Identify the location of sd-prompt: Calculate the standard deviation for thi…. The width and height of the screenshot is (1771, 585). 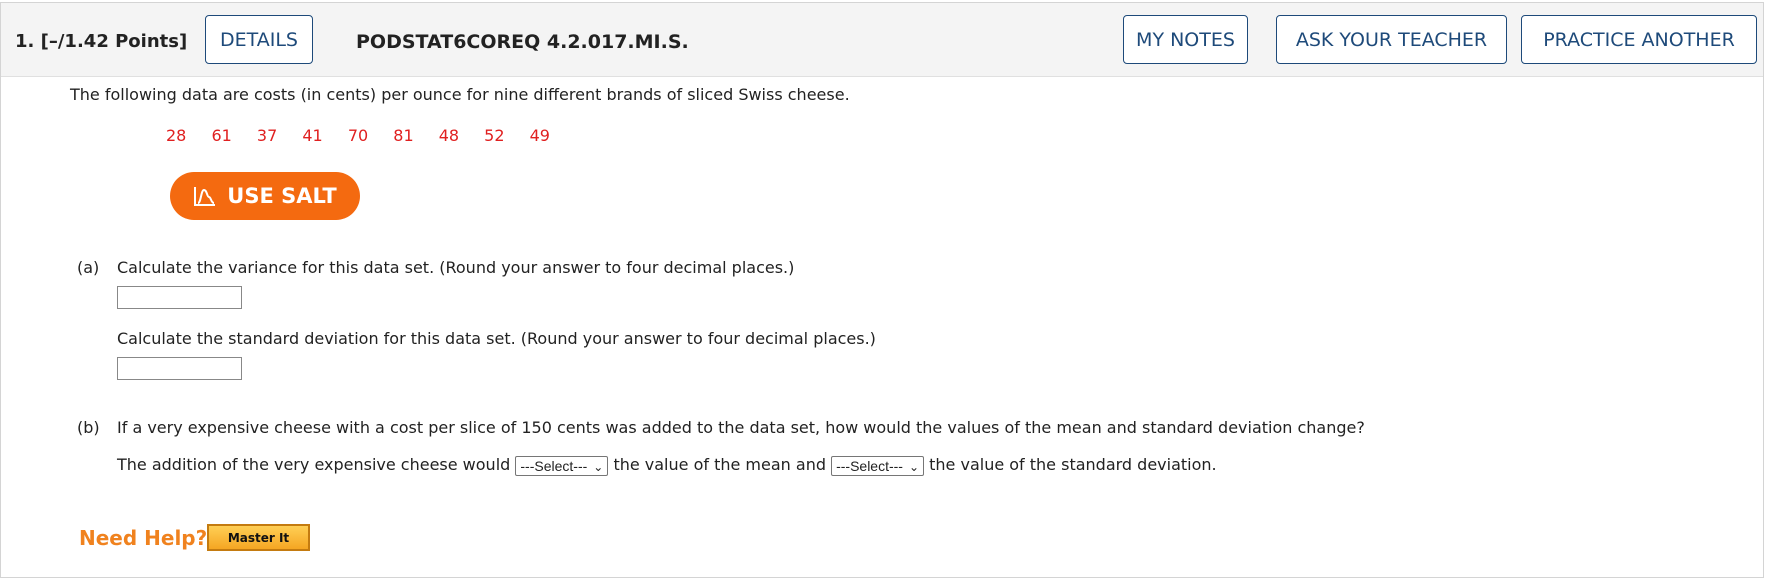
(496, 338).